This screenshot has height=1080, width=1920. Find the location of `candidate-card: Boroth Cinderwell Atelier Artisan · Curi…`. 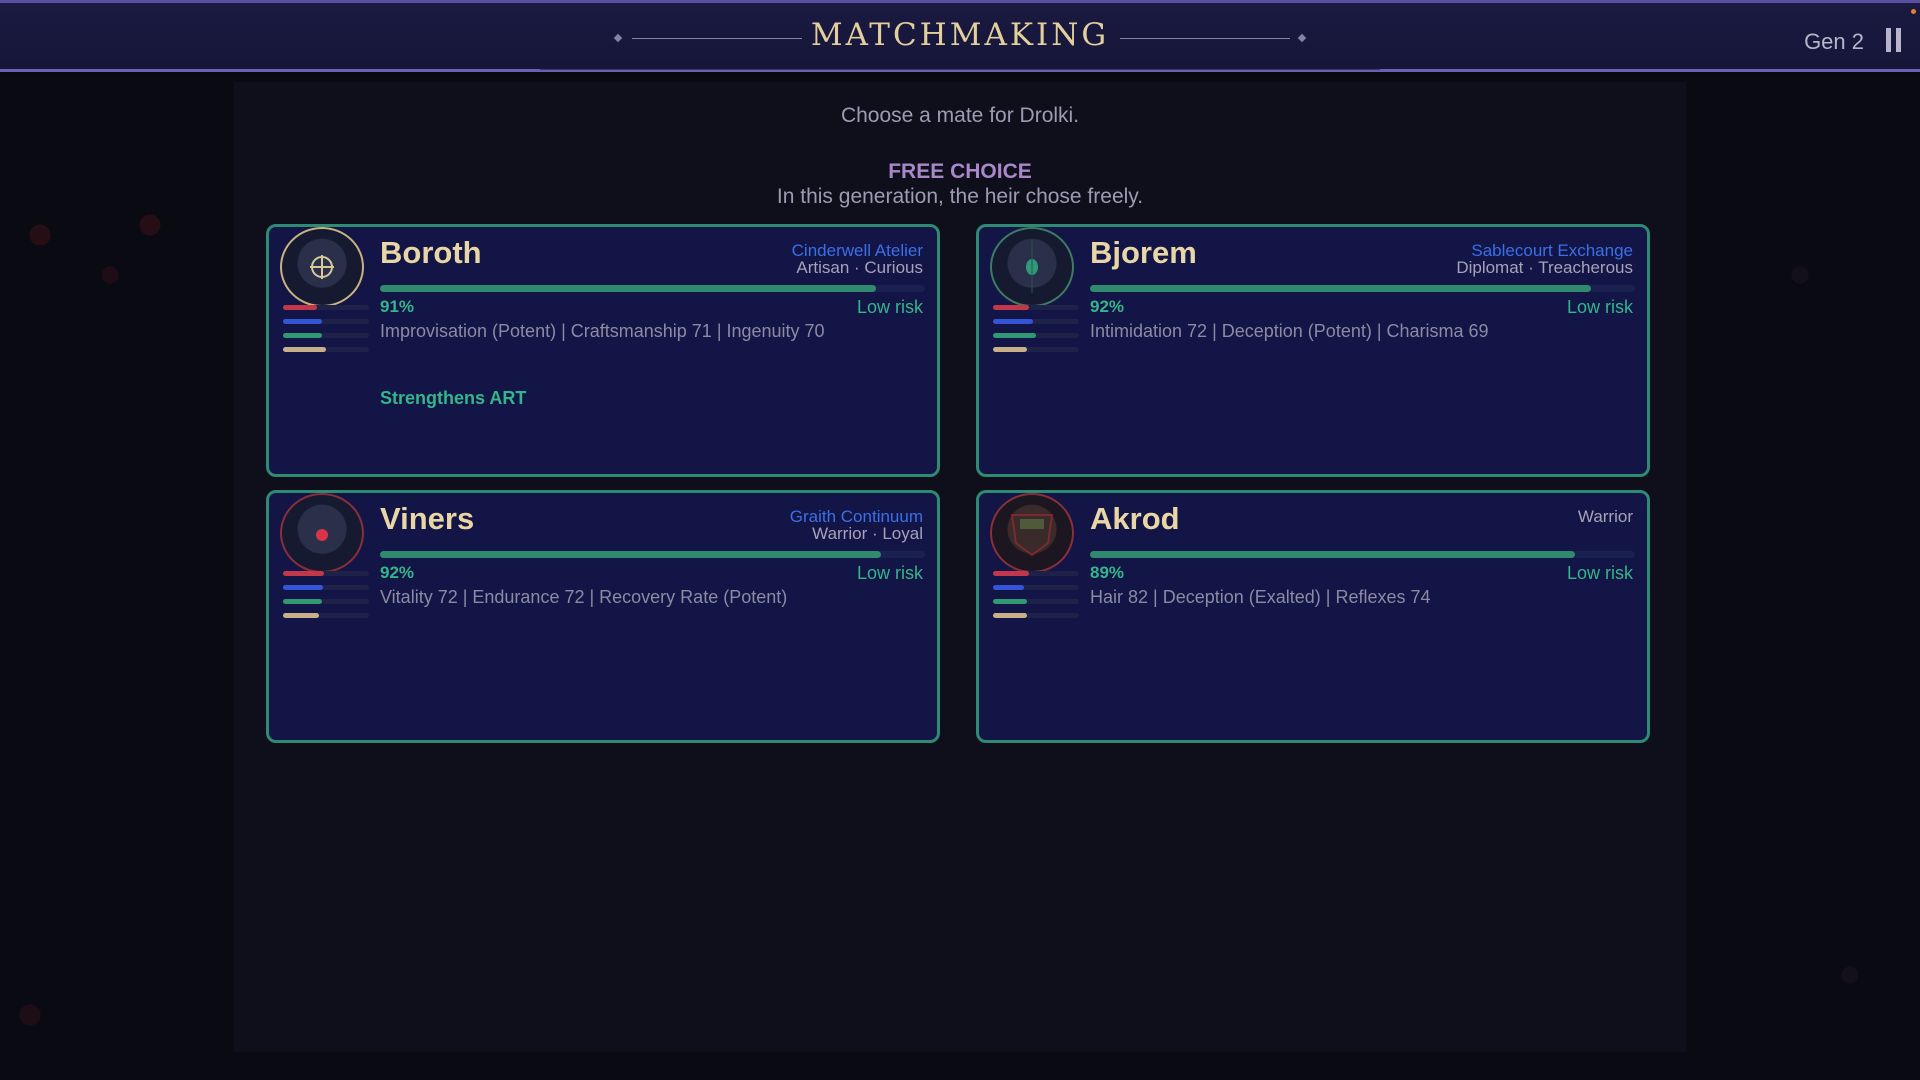

candidate-card: Boroth Cinderwell Atelier Artisan · Curi… is located at coordinates (603, 350).